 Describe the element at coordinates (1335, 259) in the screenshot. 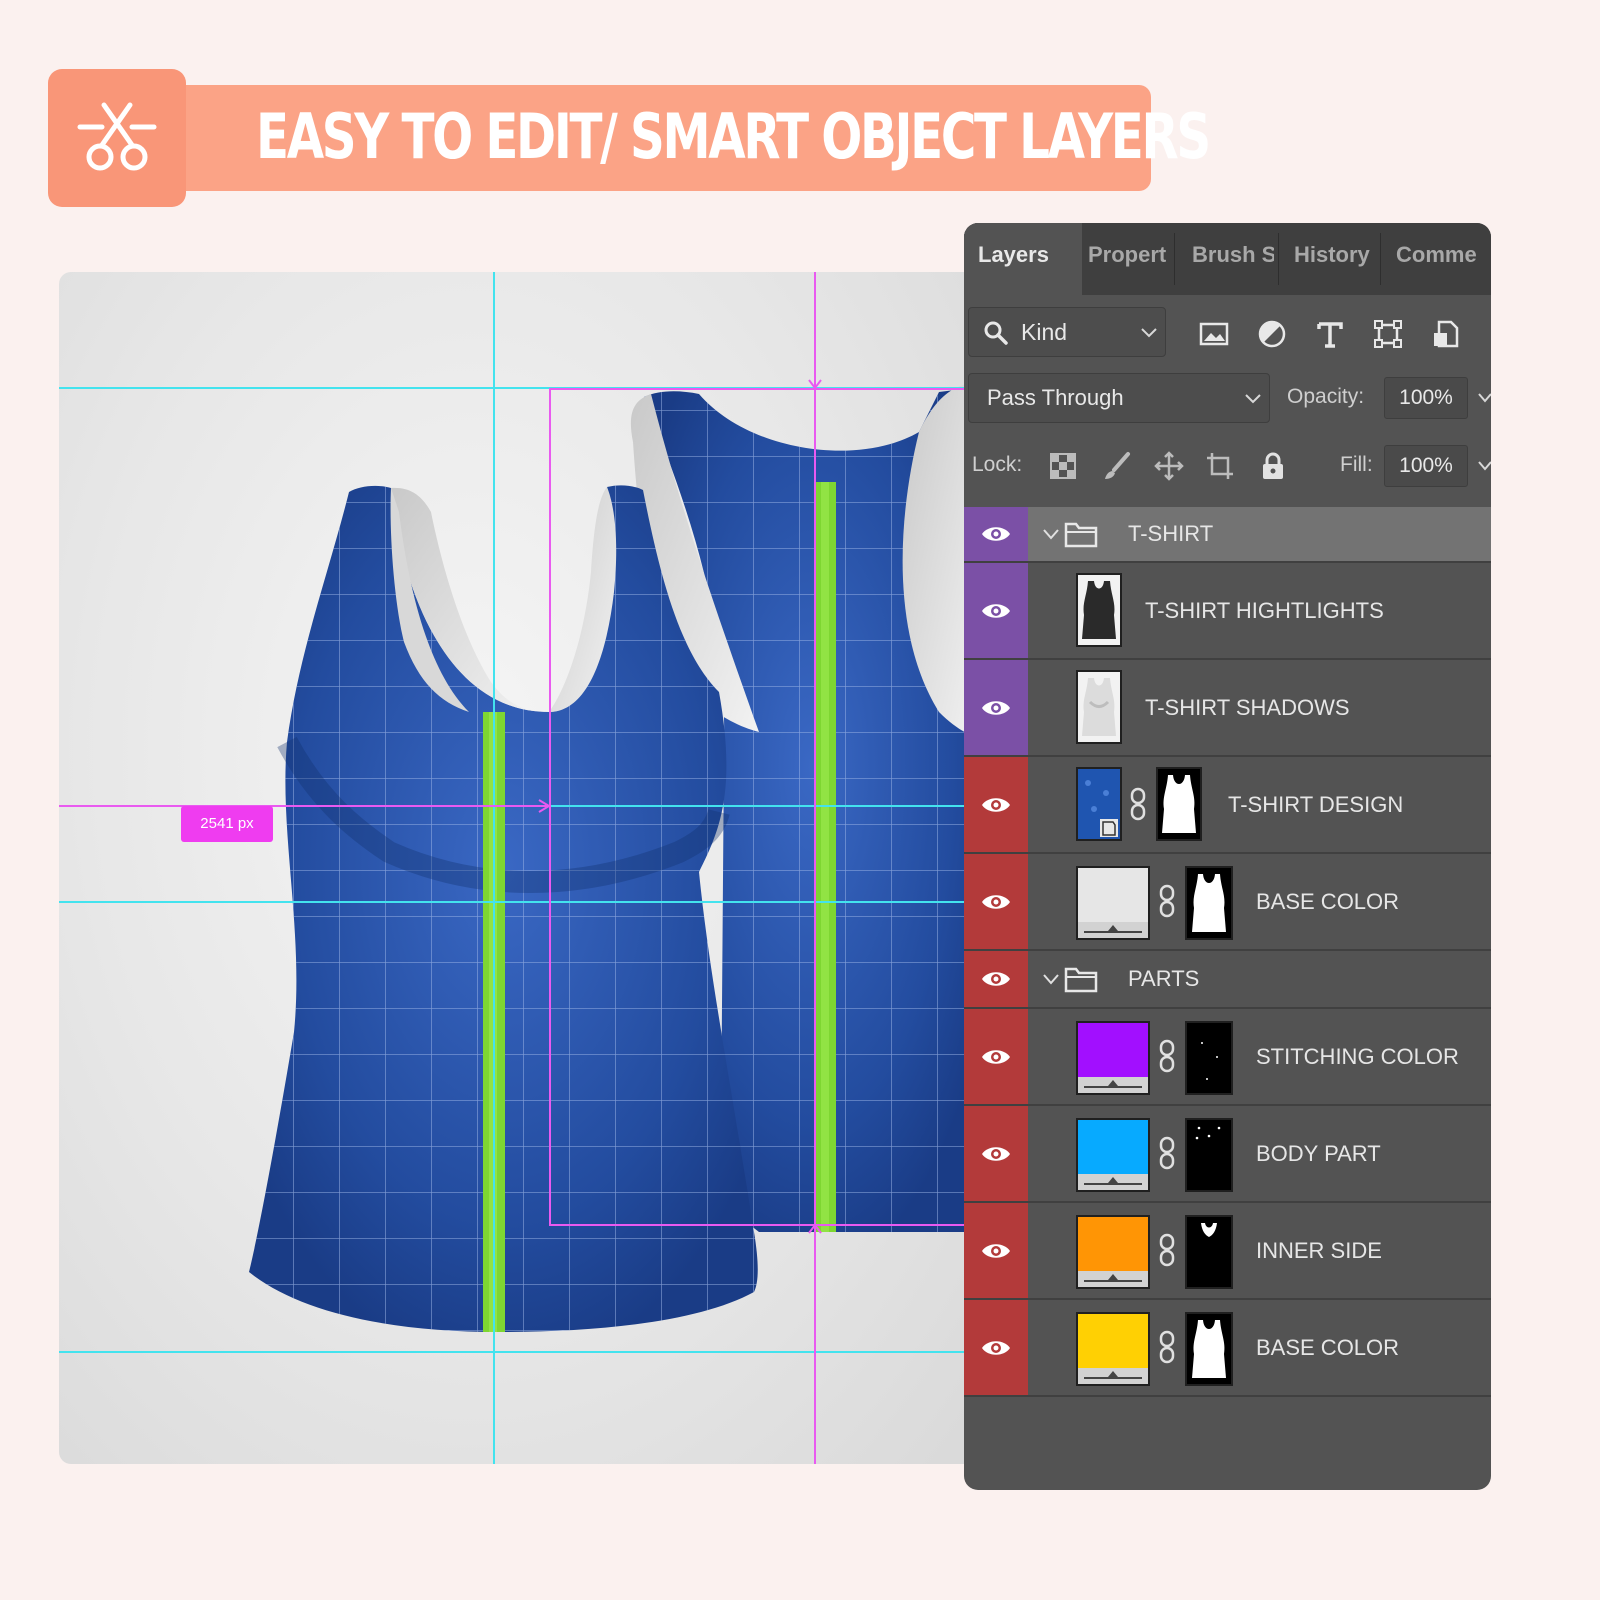

I see `tab-history: History` at that location.